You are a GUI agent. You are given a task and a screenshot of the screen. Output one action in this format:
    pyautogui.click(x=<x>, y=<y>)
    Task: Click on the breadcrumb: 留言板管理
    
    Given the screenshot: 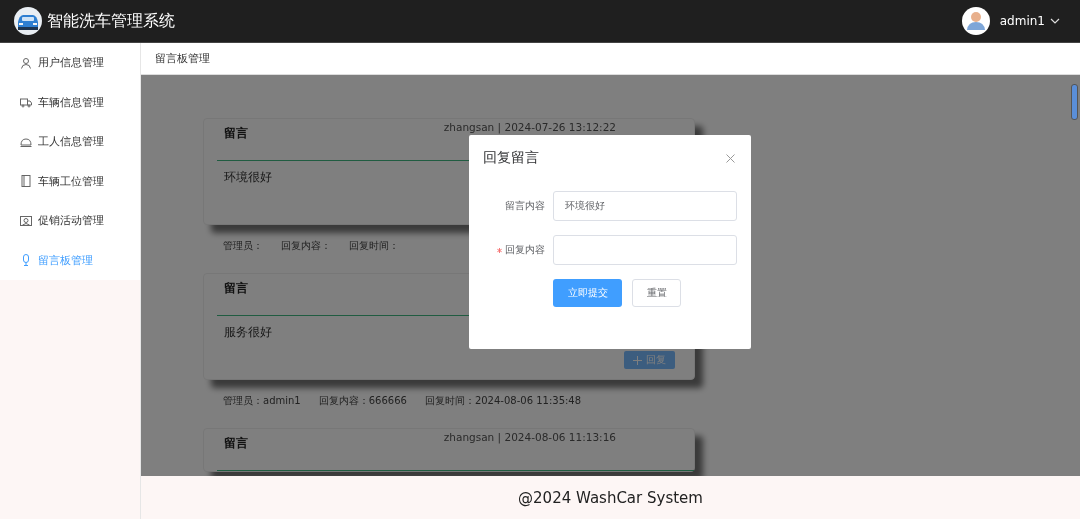 What is the action you would take?
    pyautogui.click(x=182, y=58)
    